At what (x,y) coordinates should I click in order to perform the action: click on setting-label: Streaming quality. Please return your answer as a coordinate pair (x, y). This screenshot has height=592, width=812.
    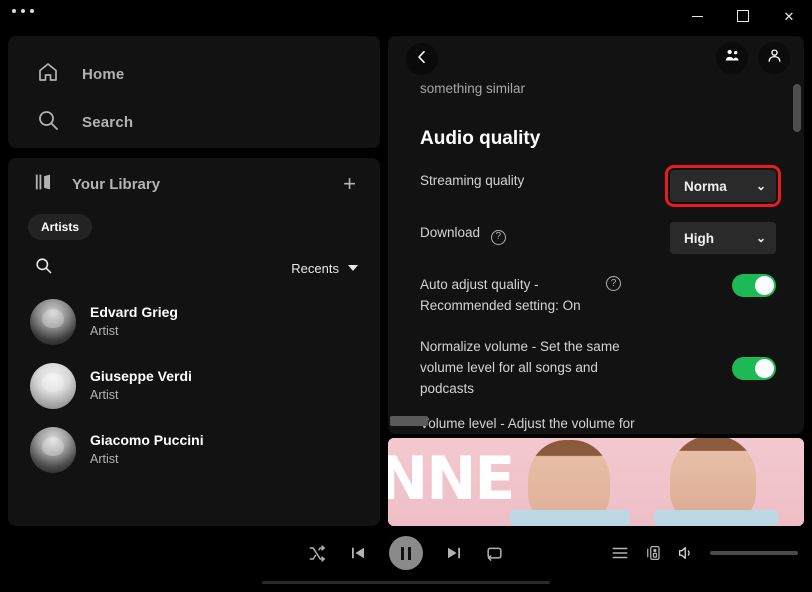
    Looking at the image, I should click on (472, 180).